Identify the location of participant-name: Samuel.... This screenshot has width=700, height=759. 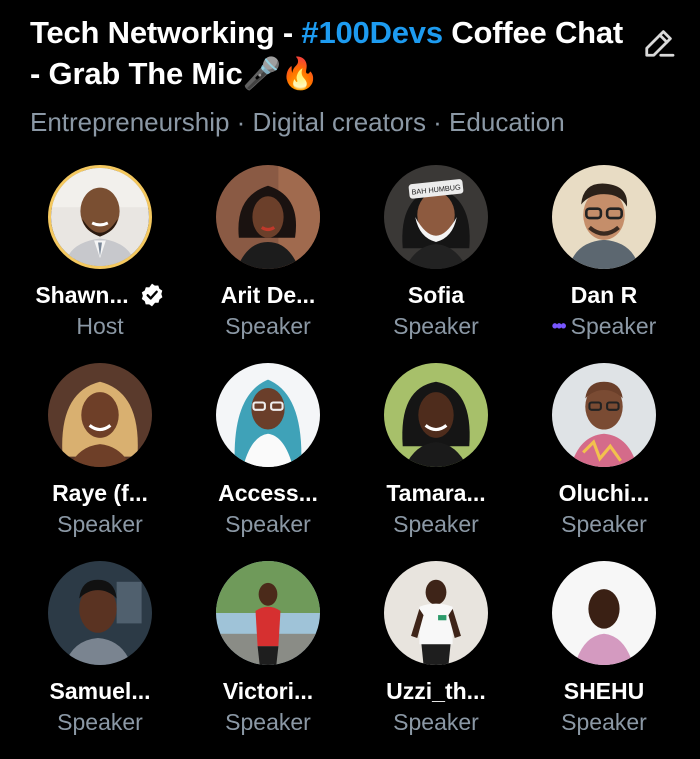
(100, 691).